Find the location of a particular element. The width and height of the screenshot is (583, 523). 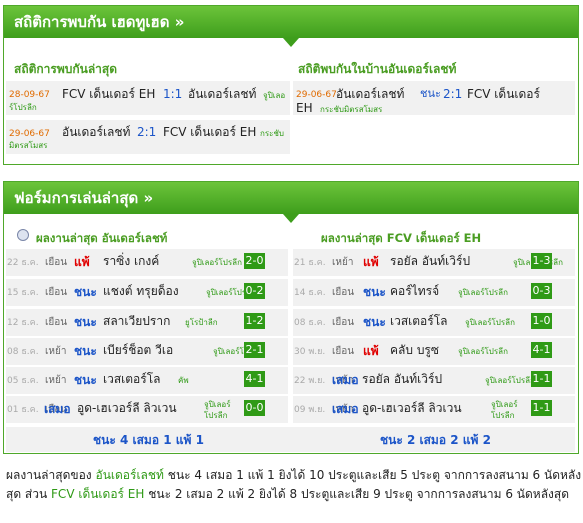

opponent-team: ราซิ่ง เกงค์ is located at coordinates (131, 261).